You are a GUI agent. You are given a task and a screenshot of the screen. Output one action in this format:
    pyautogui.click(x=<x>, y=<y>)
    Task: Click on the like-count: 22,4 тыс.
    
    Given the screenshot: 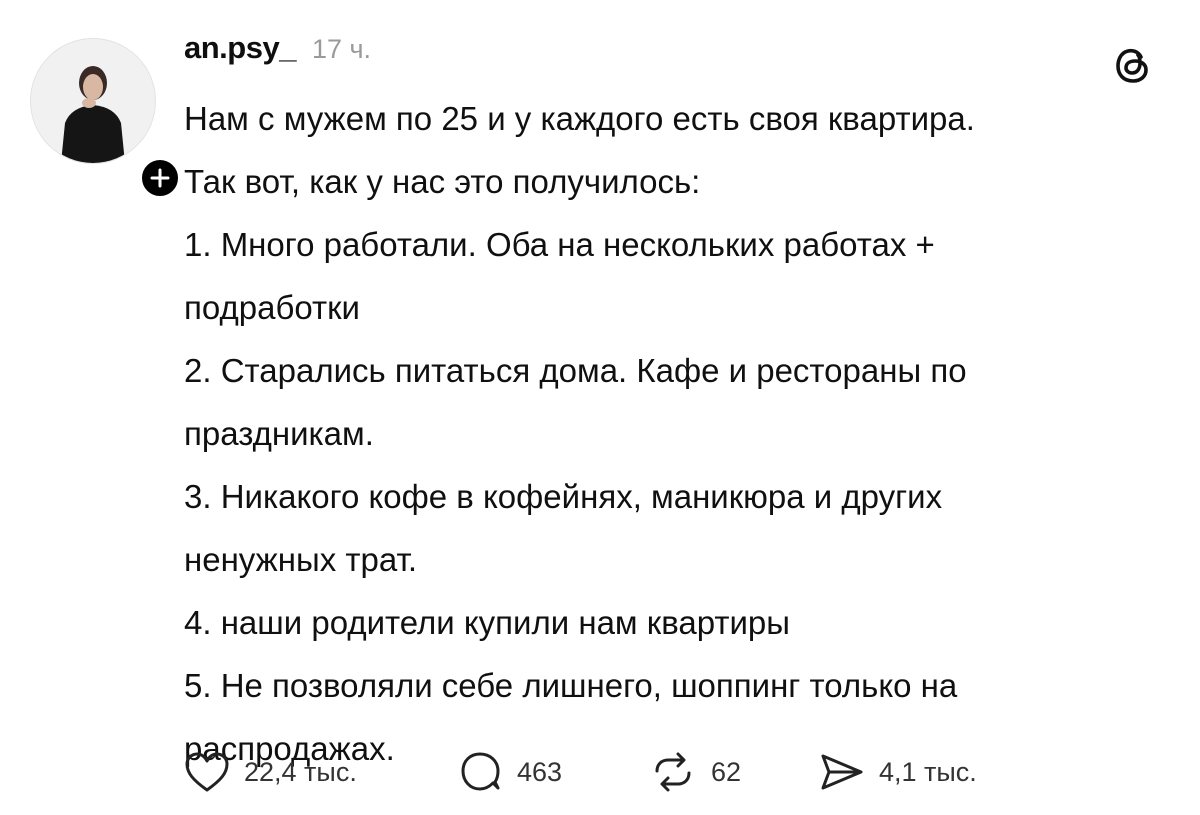 What is the action you would take?
    pyautogui.click(x=300, y=771)
    